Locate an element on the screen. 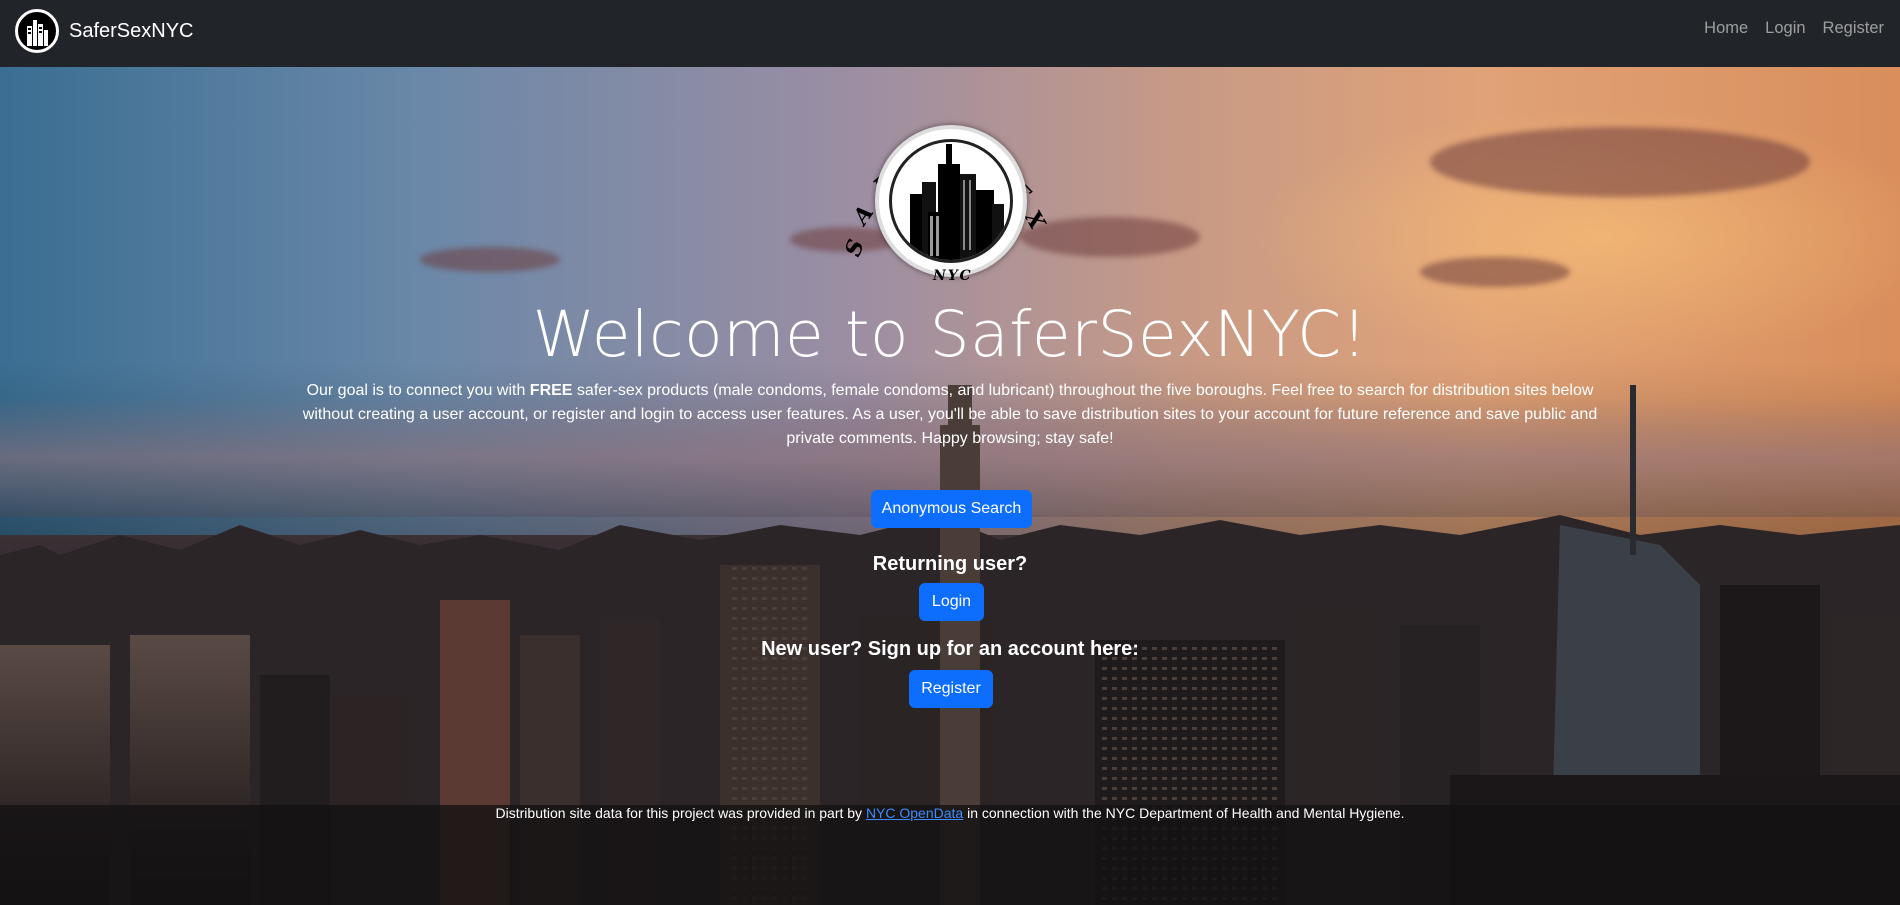 This screenshot has height=905, width=1900. register-button: Register is located at coordinates (951, 689).